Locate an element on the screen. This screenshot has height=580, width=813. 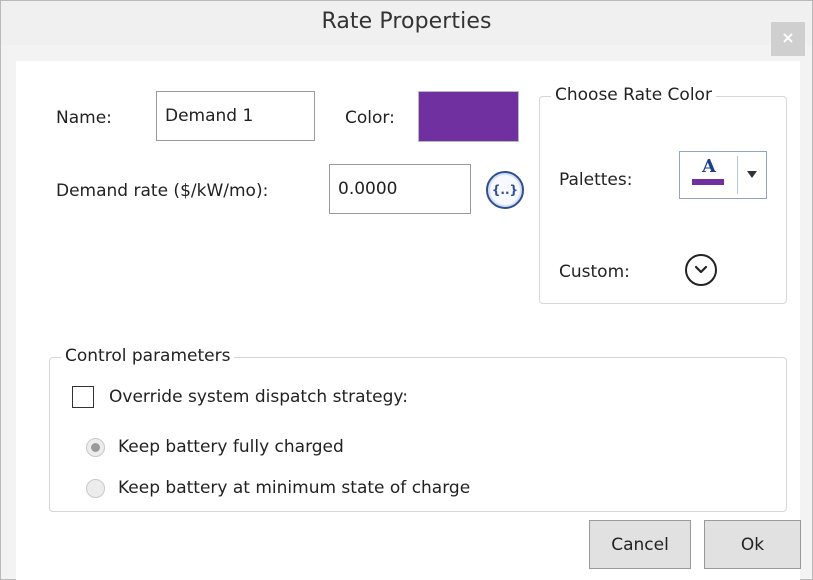
dialog-title: Rate Properties is located at coordinates (406, 21).